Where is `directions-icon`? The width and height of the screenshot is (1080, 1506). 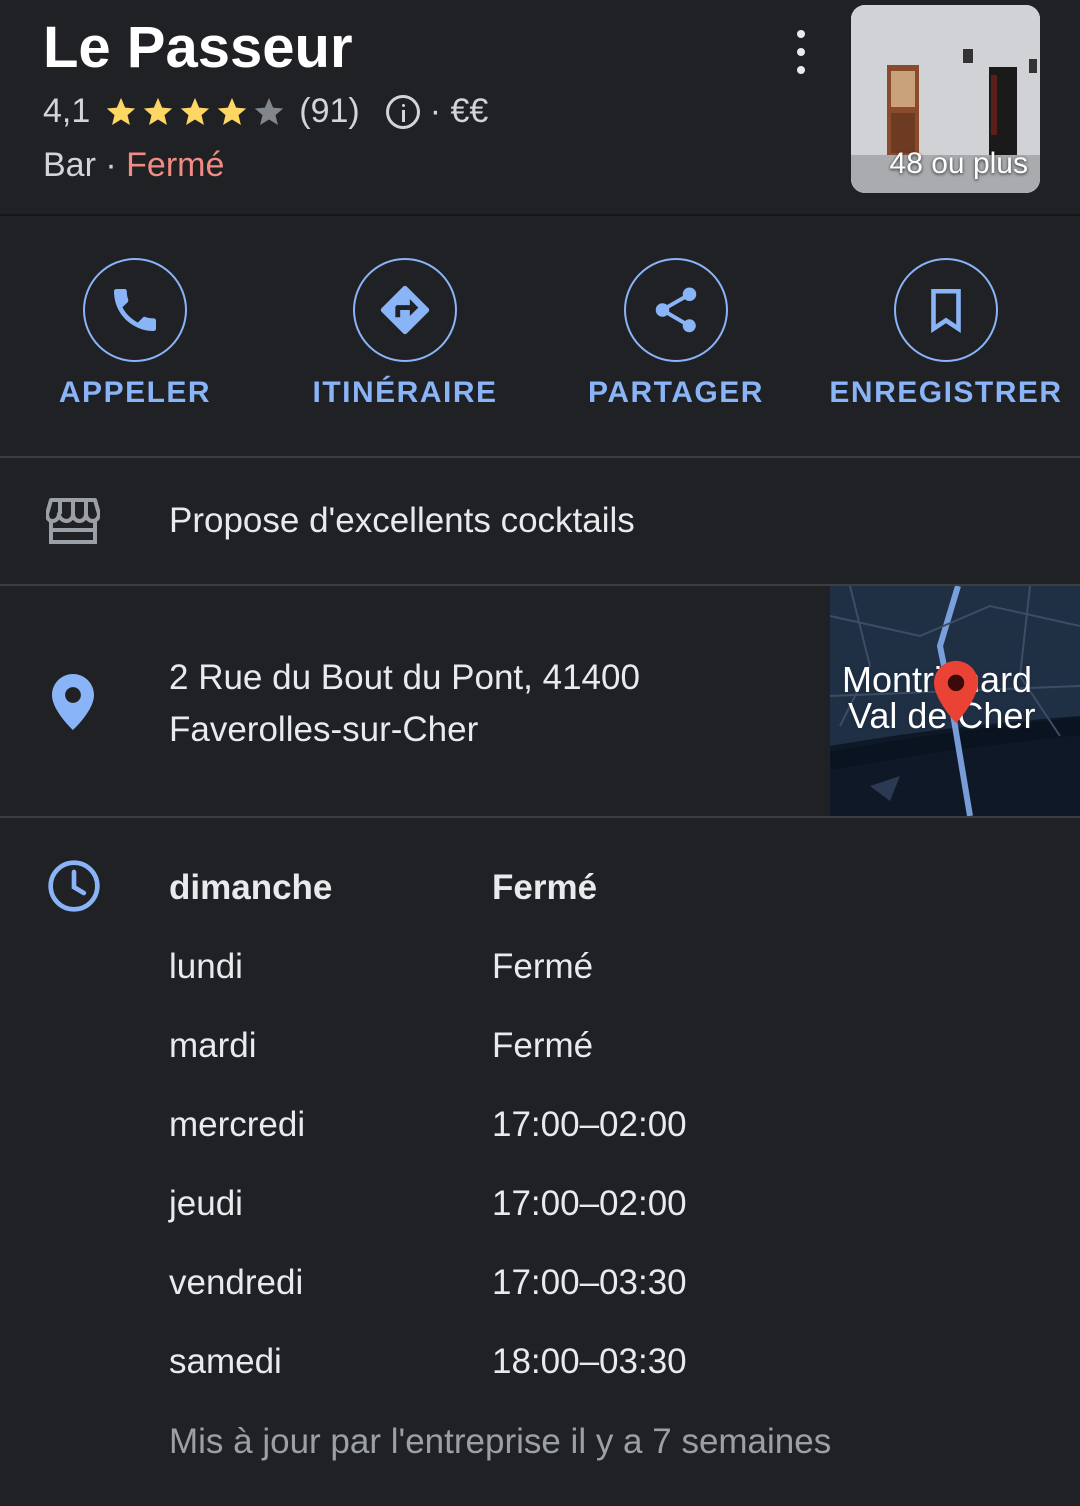 directions-icon is located at coordinates (405, 310).